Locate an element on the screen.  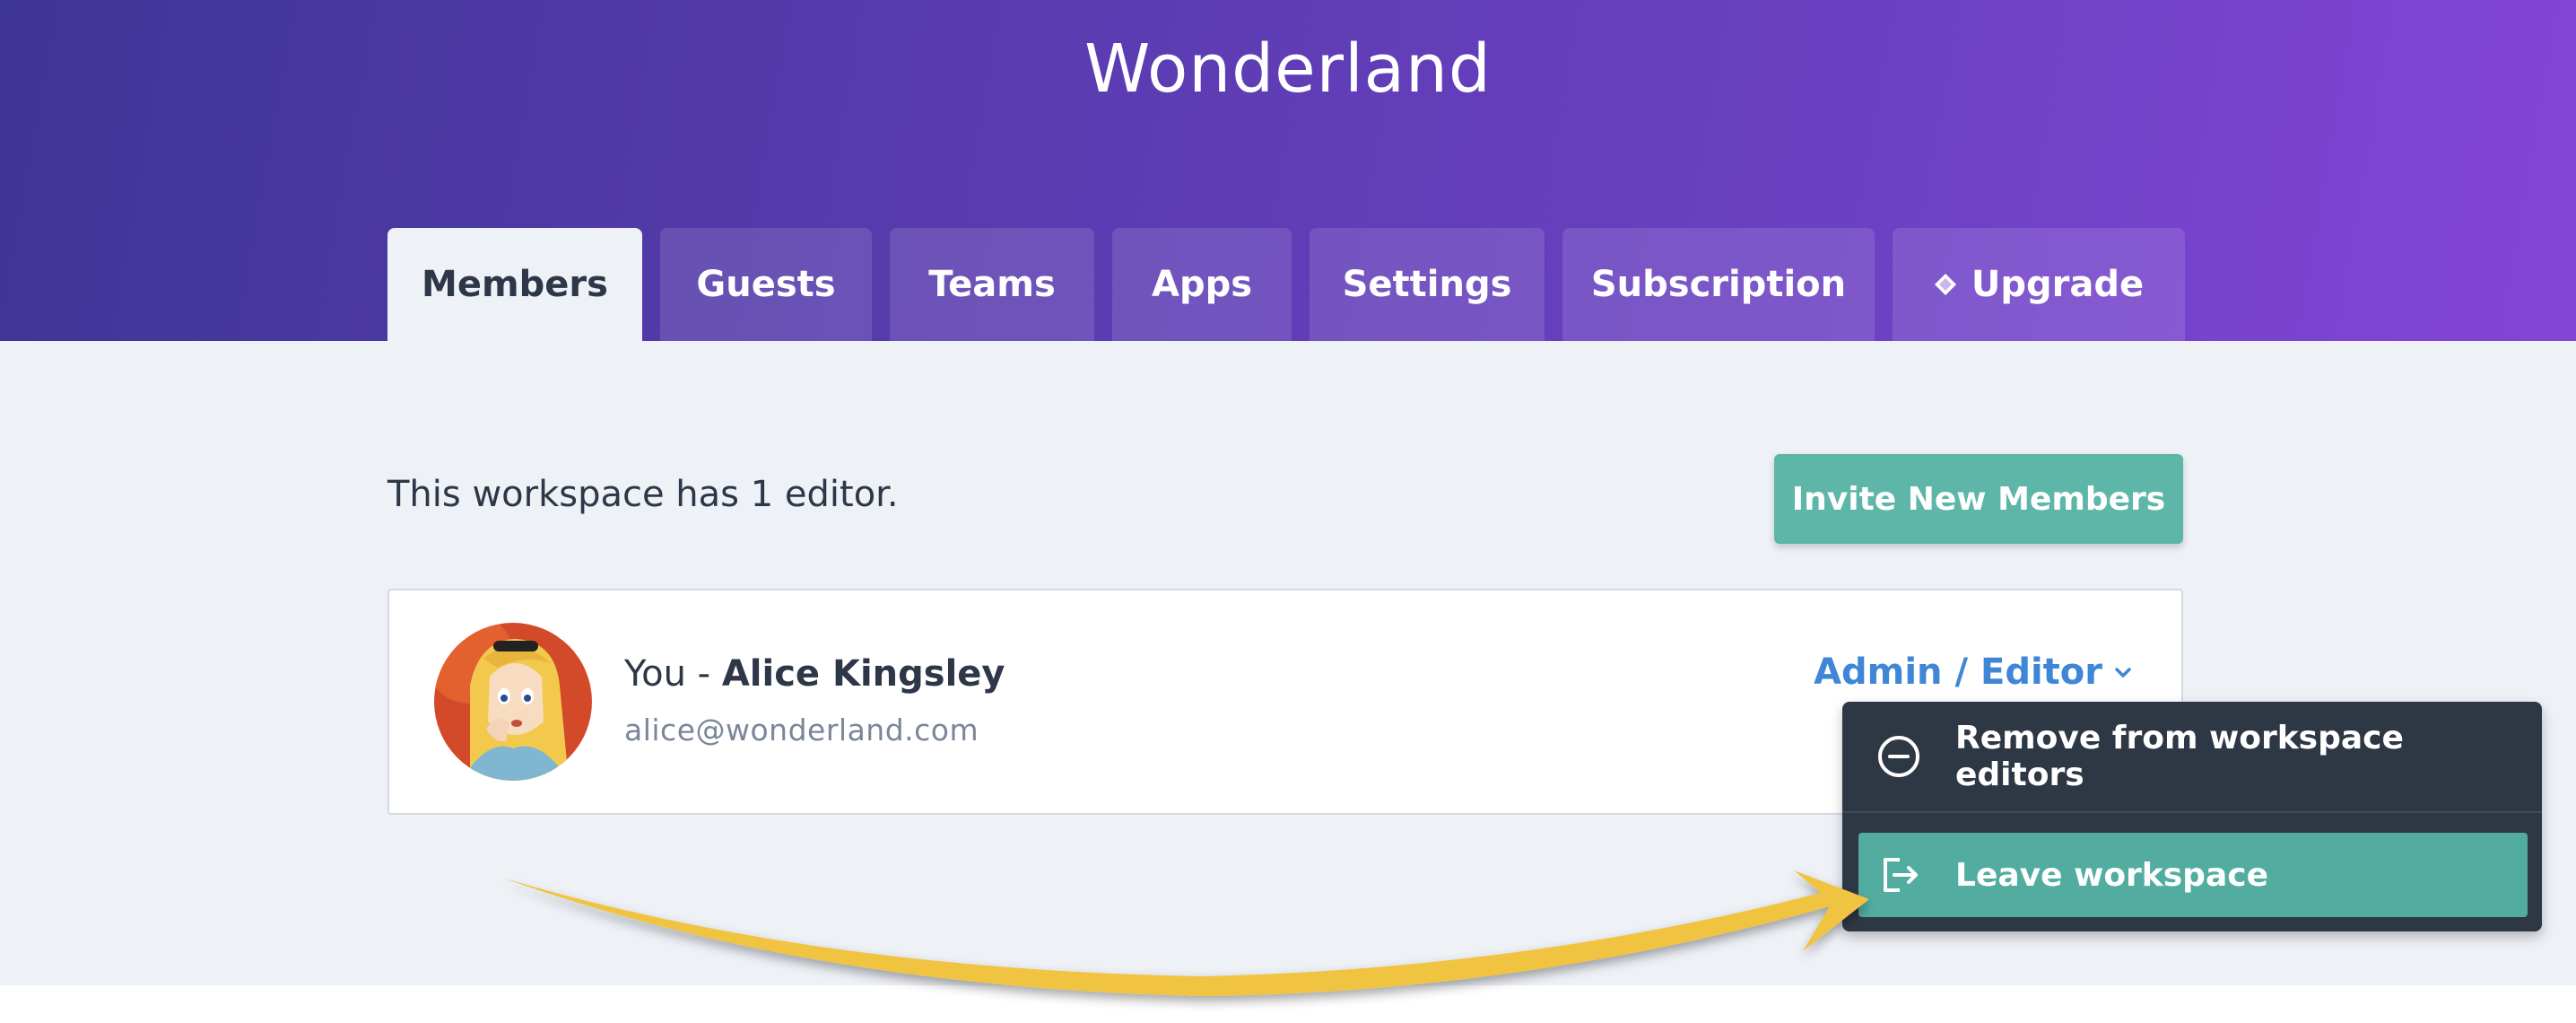
tab-upgrade: Upgrade is located at coordinates (2039, 284).